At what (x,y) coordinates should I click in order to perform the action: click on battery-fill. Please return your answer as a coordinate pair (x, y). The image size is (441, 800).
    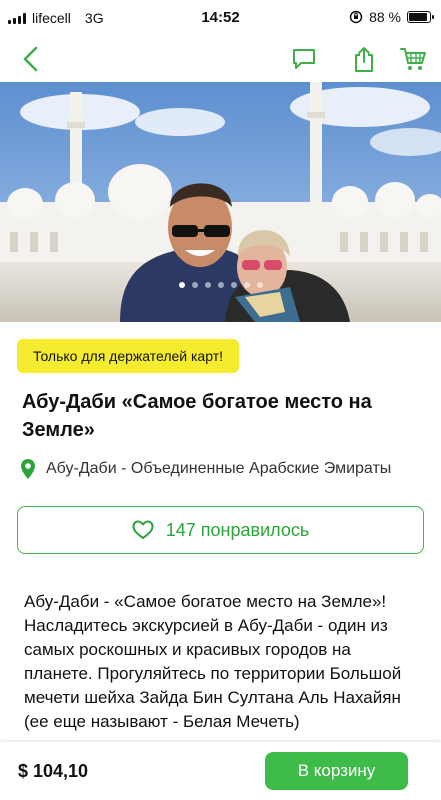
    Looking at the image, I should click on (418, 17).